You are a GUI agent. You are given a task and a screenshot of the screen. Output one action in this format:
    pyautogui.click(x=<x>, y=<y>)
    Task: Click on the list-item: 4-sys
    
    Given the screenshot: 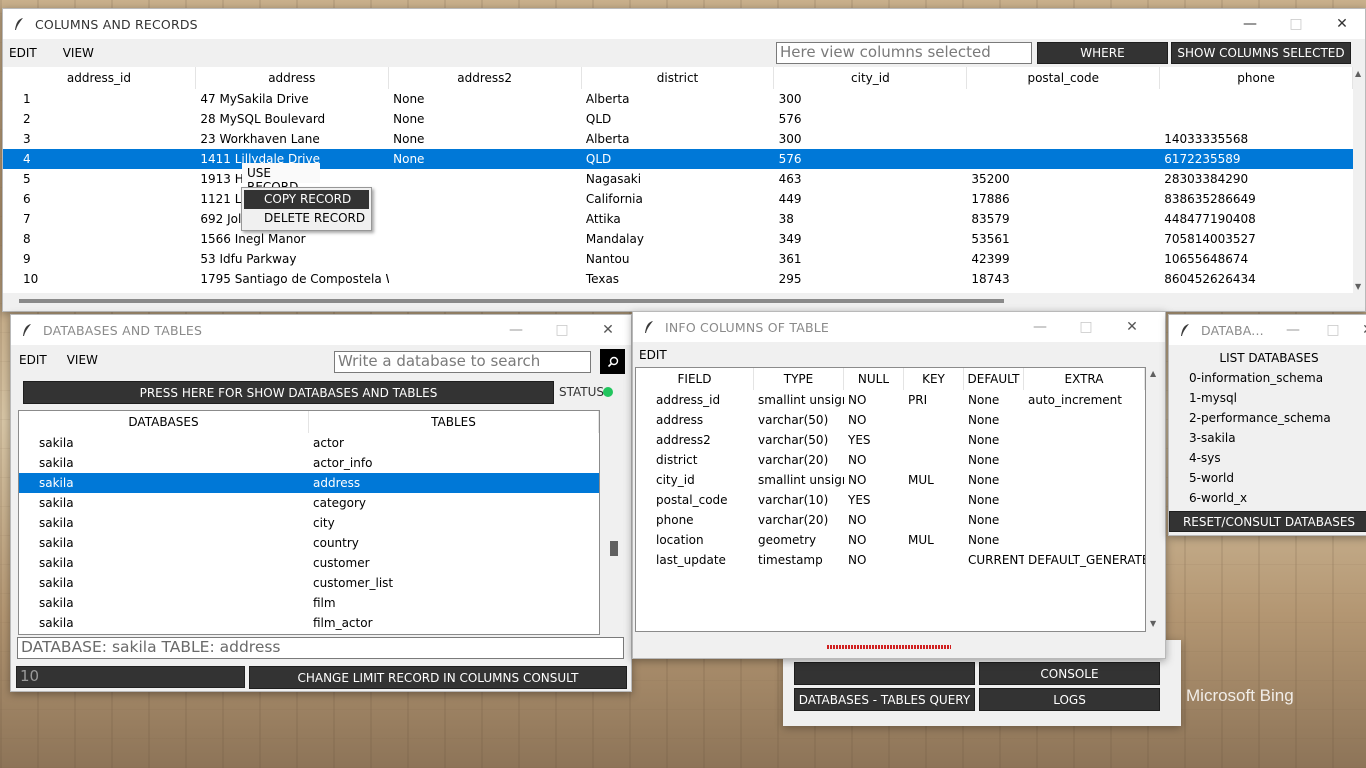 What is the action you would take?
    pyautogui.click(x=1260, y=461)
    